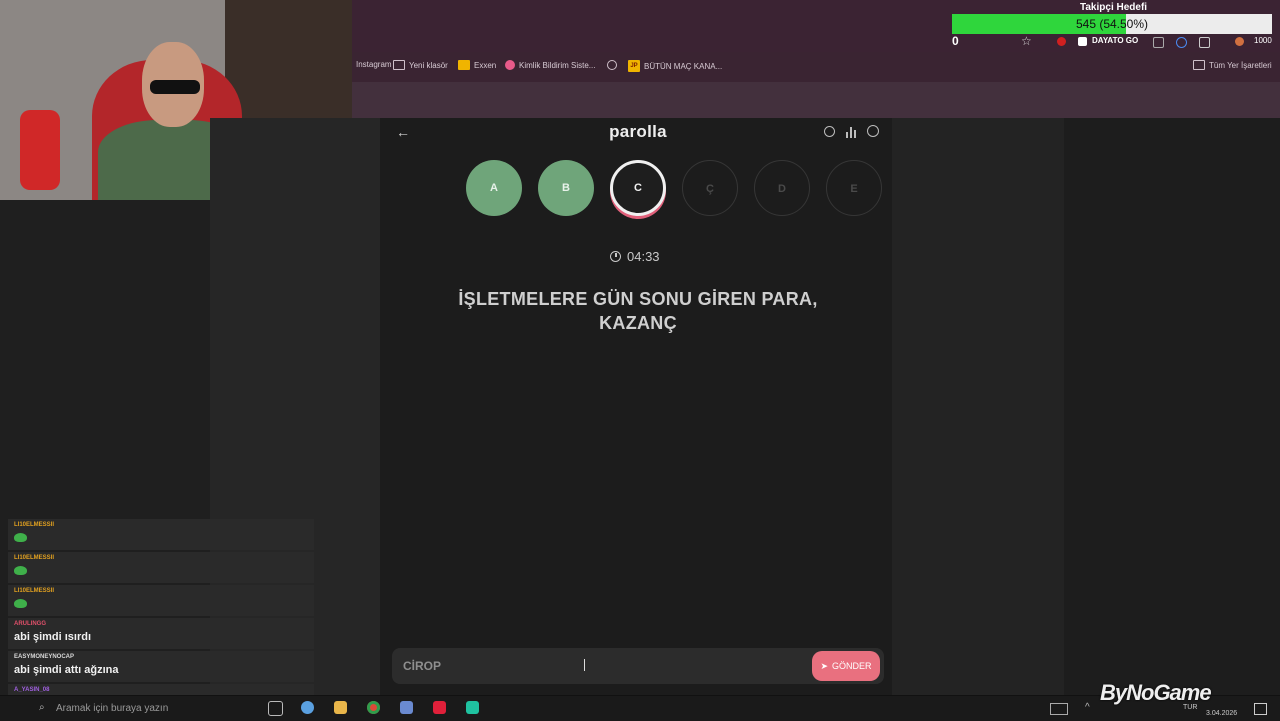 The image size is (1280, 721). I want to click on answer-input, so click(593, 666).